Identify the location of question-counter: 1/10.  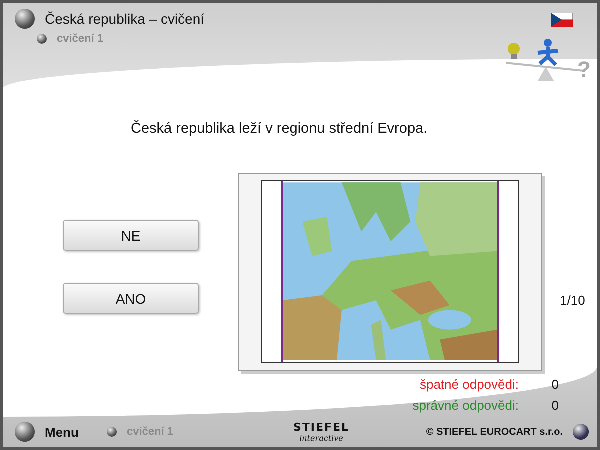
(573, 300).